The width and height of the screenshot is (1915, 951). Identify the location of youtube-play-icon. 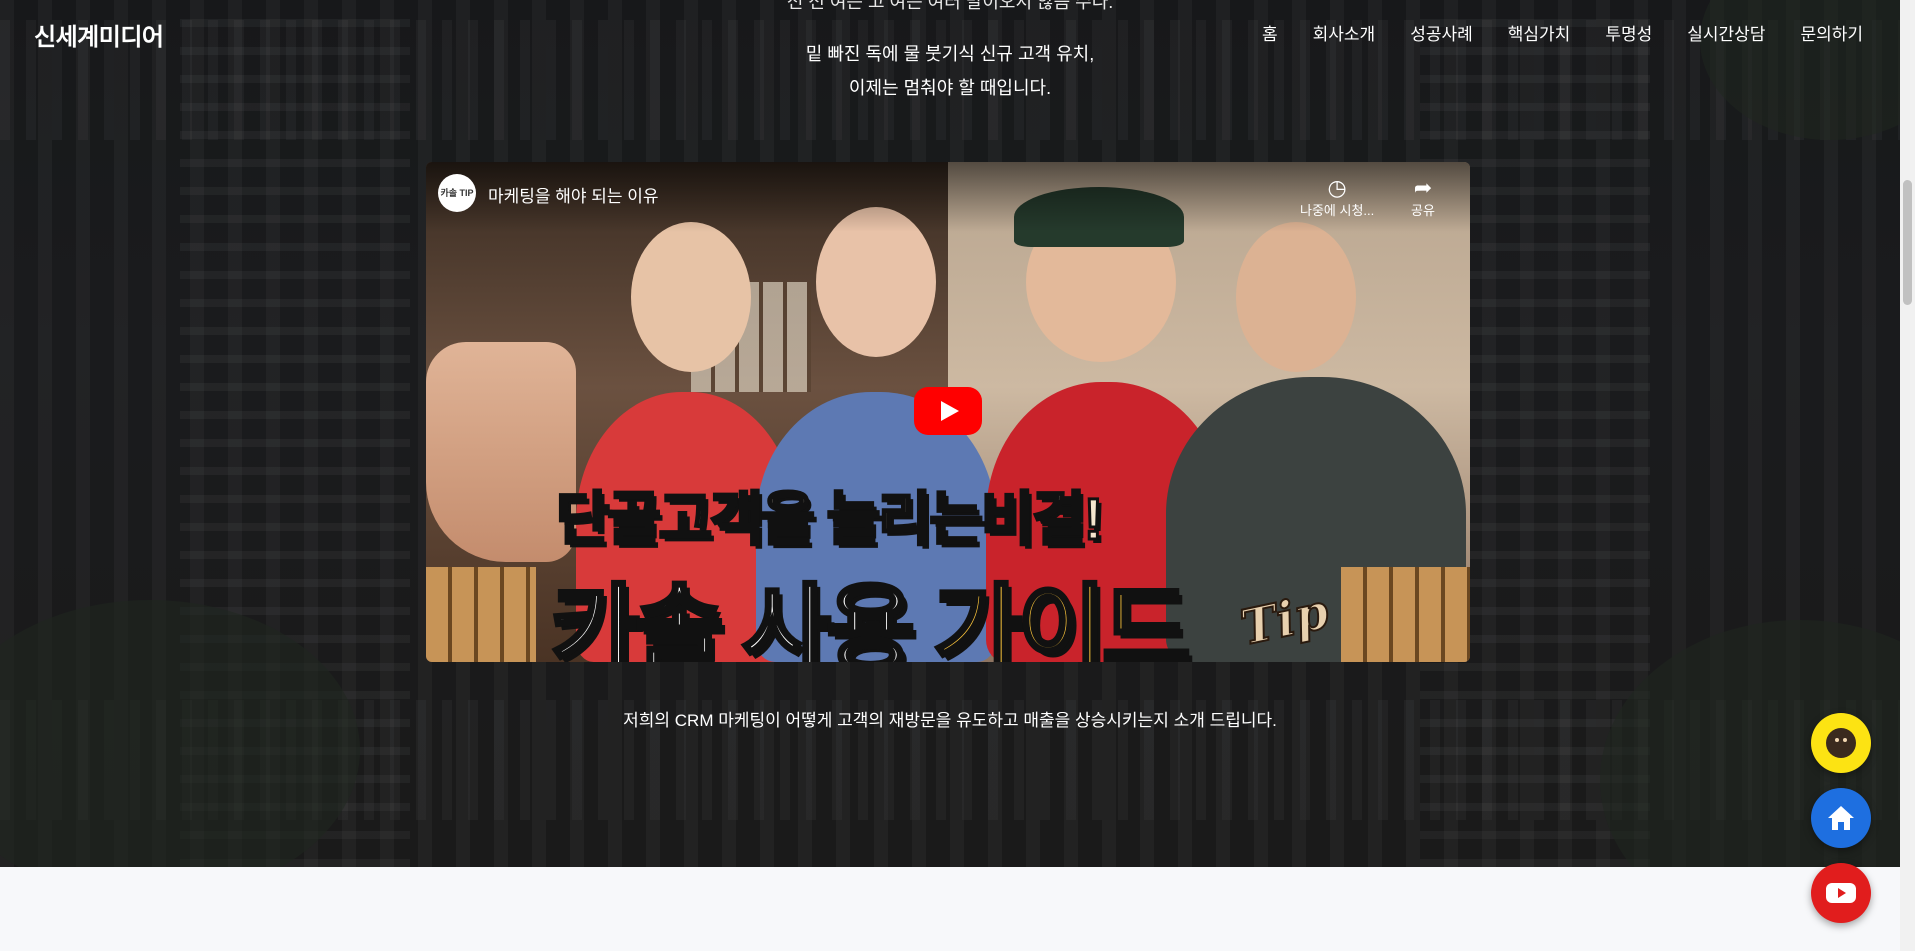
(948, 411).